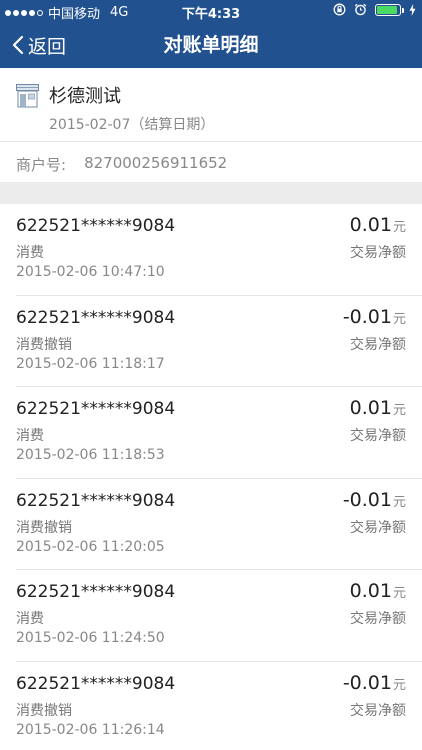 This screenshot has width=422, height=750. I want to click on transaction-time: 2015-02-06 11:18:53, so click(90, 455).